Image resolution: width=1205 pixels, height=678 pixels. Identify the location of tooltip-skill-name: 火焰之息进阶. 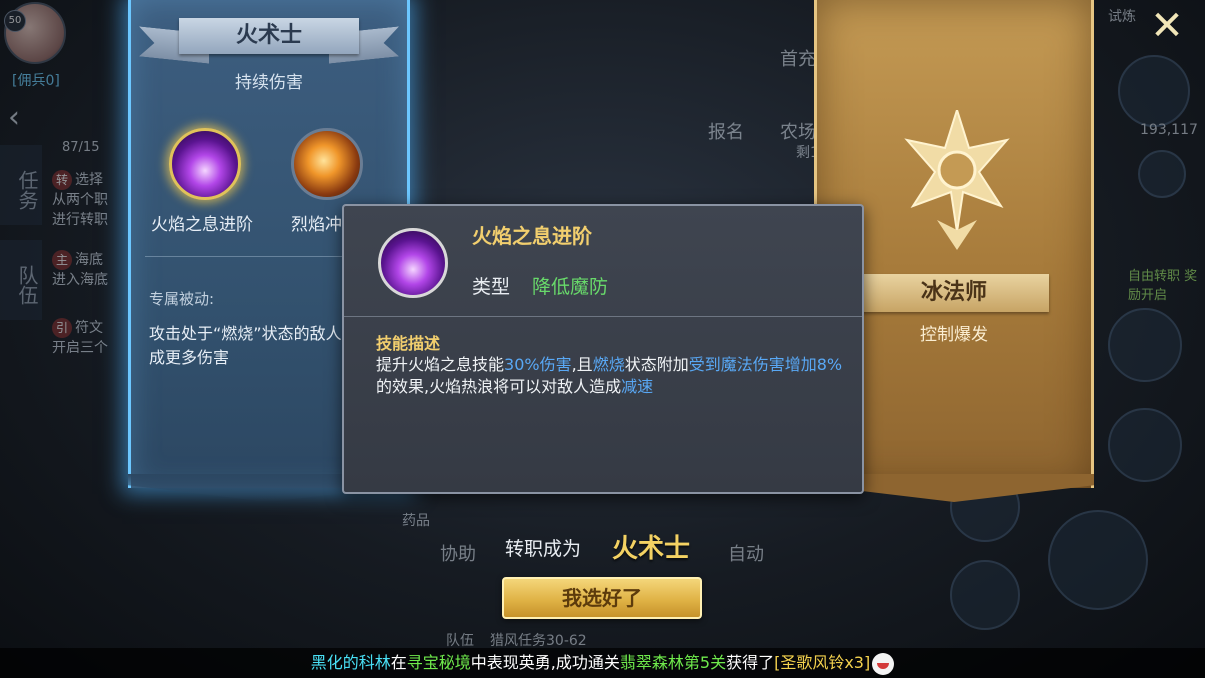
(532, 236).